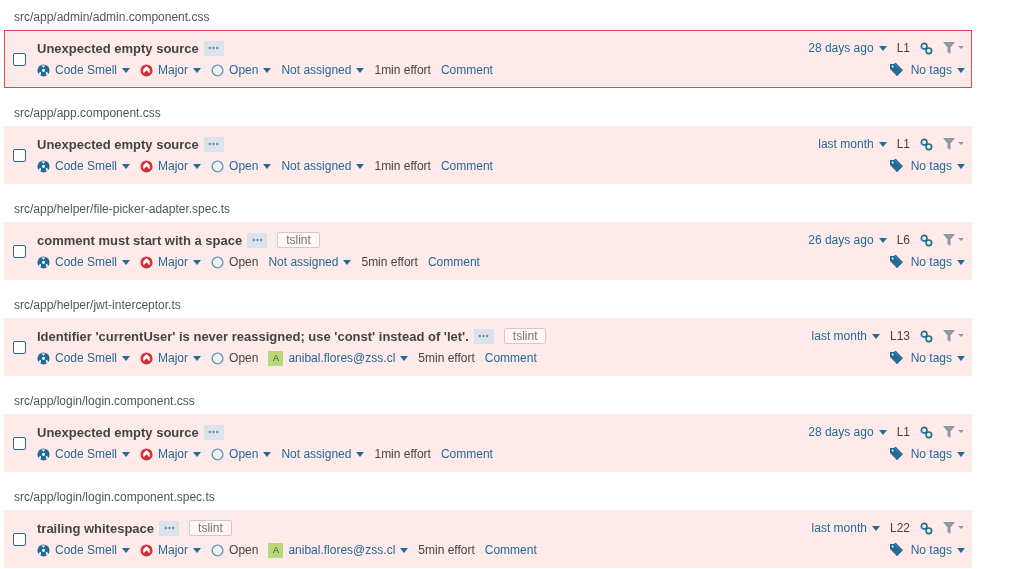  Describe the element at coordinates (488, 539) in the screenshot. I see `issue-card: trailing whitespace tslint Code Smell Major Open A anibal.flores@zss.cl 5min effort Comment last month L22 No tags` at that location.